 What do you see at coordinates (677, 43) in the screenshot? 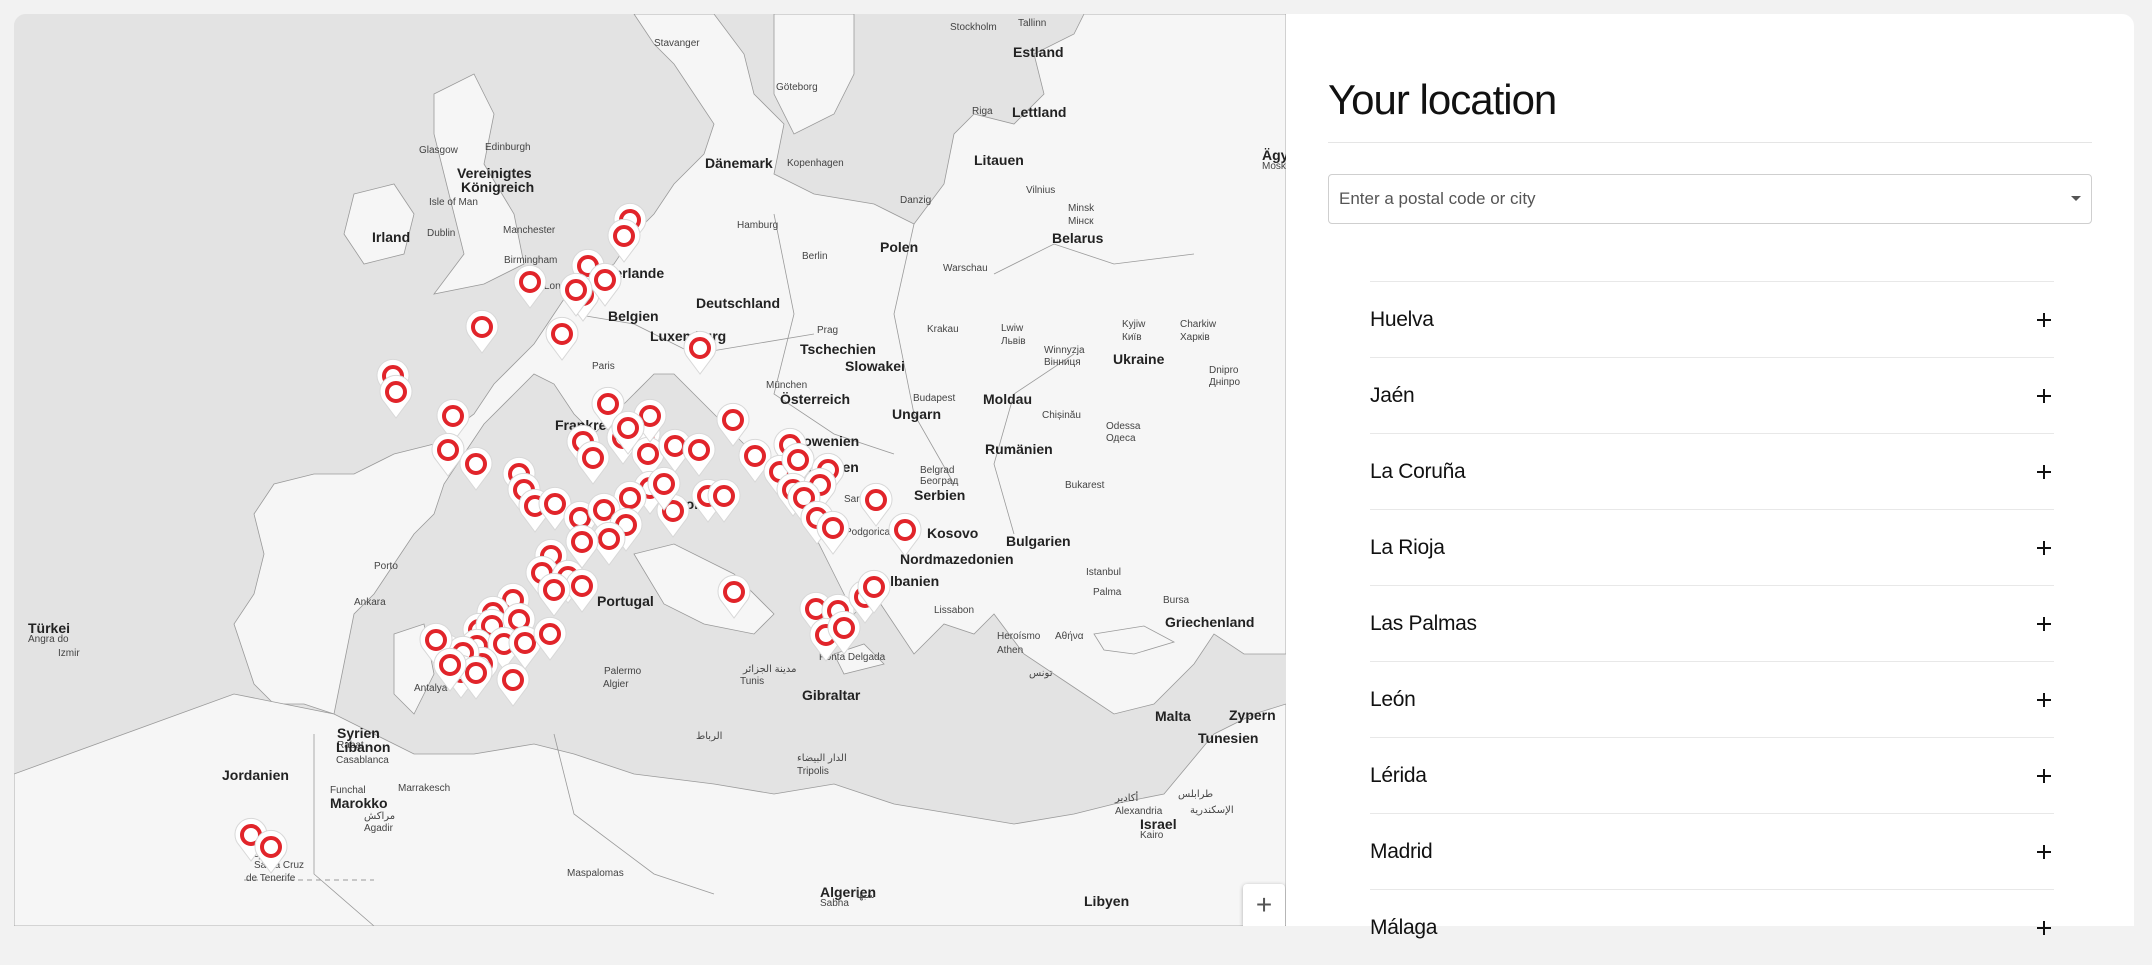
I see `map-label: Stavanger` at bounding box center [677, 43].